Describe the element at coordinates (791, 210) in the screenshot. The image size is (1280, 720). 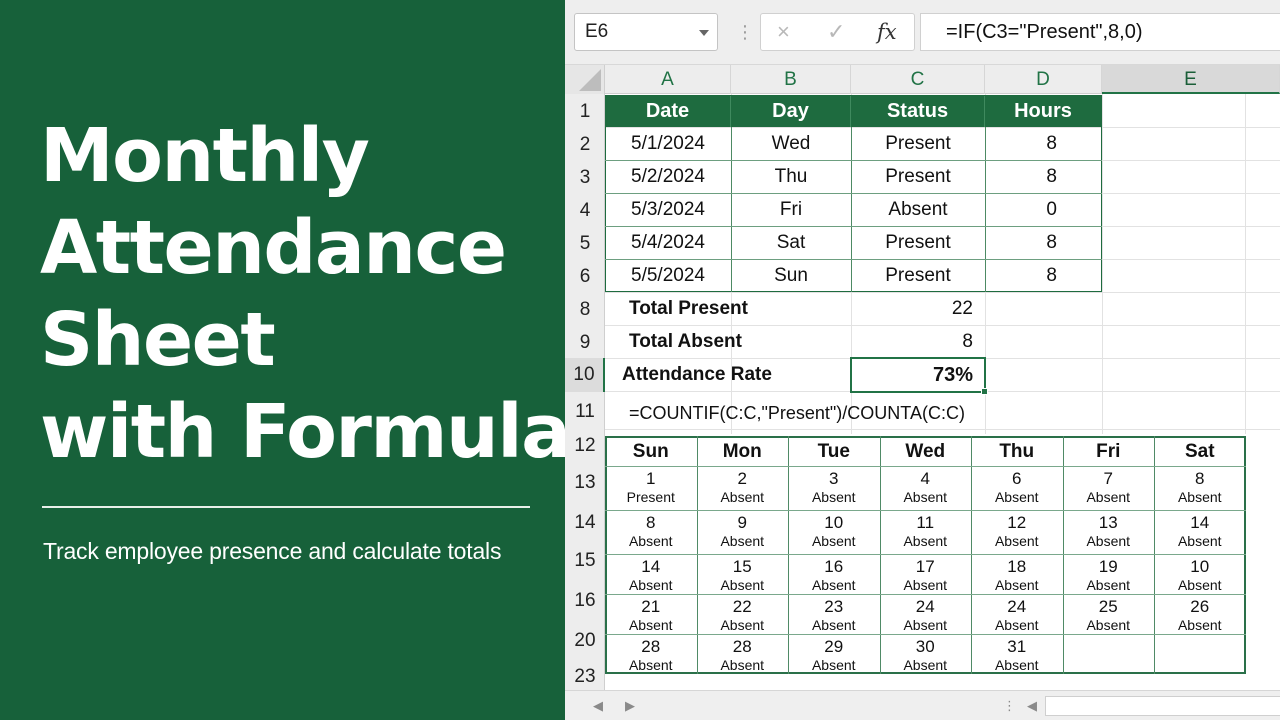
I see `day-cell: Fri` at that location.